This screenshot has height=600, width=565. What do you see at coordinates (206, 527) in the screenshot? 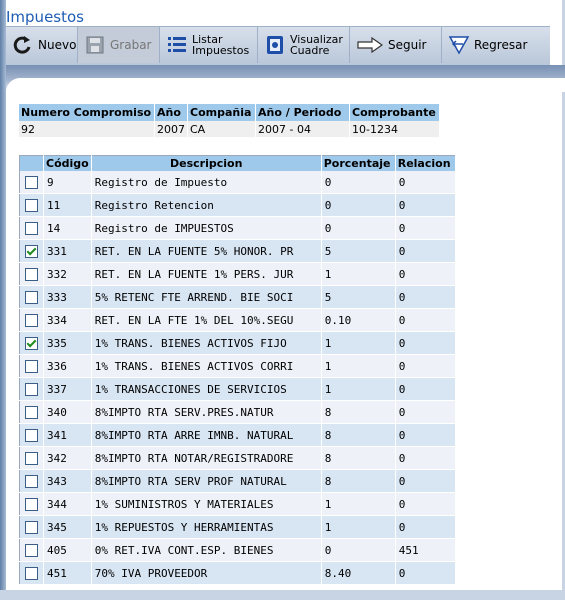
I see `descripcion-cell: 1% REPUESTOS Y HERRAMIENTAS` at bounding box center [206, 527].